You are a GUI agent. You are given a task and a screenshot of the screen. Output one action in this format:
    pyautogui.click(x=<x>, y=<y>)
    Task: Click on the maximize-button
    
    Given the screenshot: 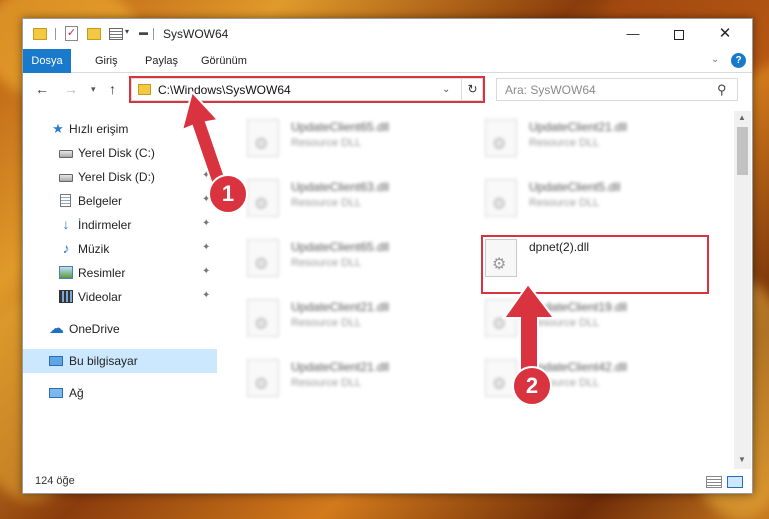 What is the action you would take?
    pyautogui.click(x=679, y=34)
    